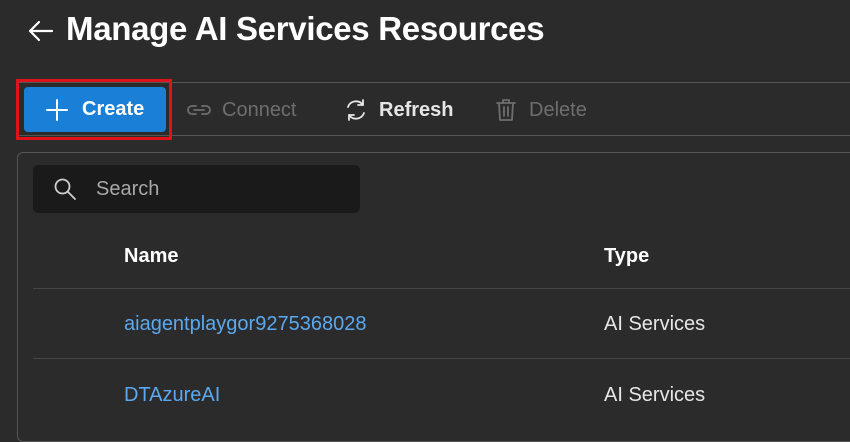  What do you see at coordinates (57, 109) in the screenshot?
I see `plus-icon` at bounding box center [57, 109].